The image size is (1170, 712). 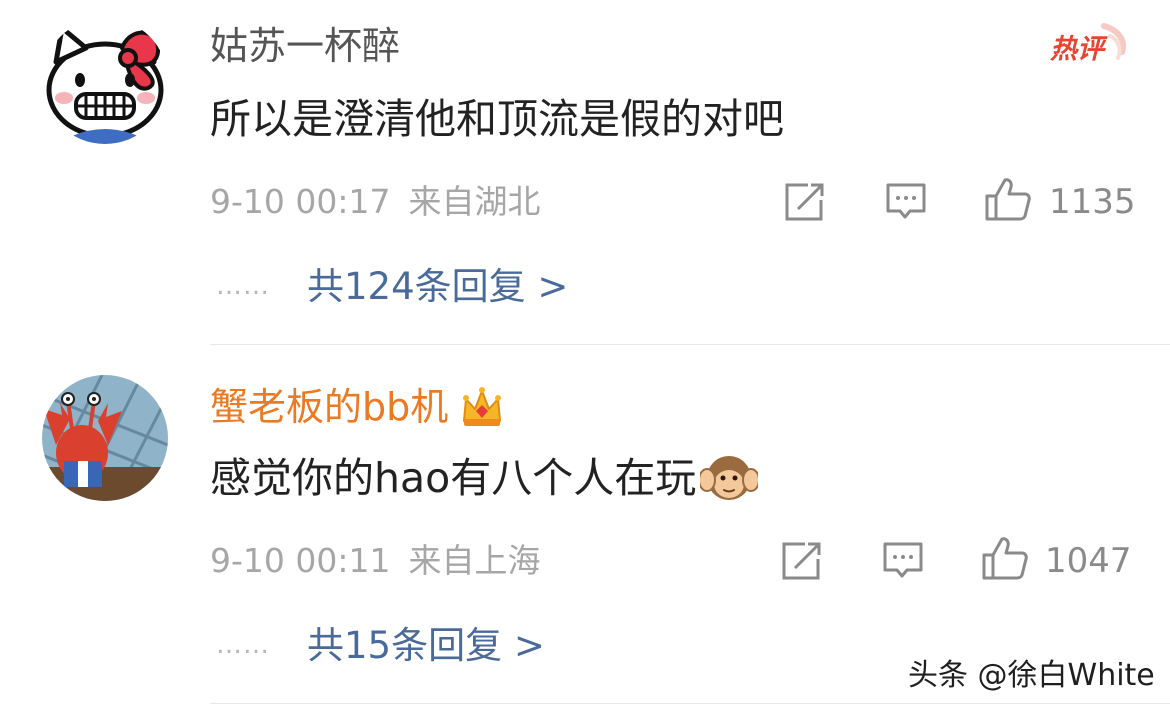 I want to click on mr-krabs-avatar-icon, so click(x=105, y=438).